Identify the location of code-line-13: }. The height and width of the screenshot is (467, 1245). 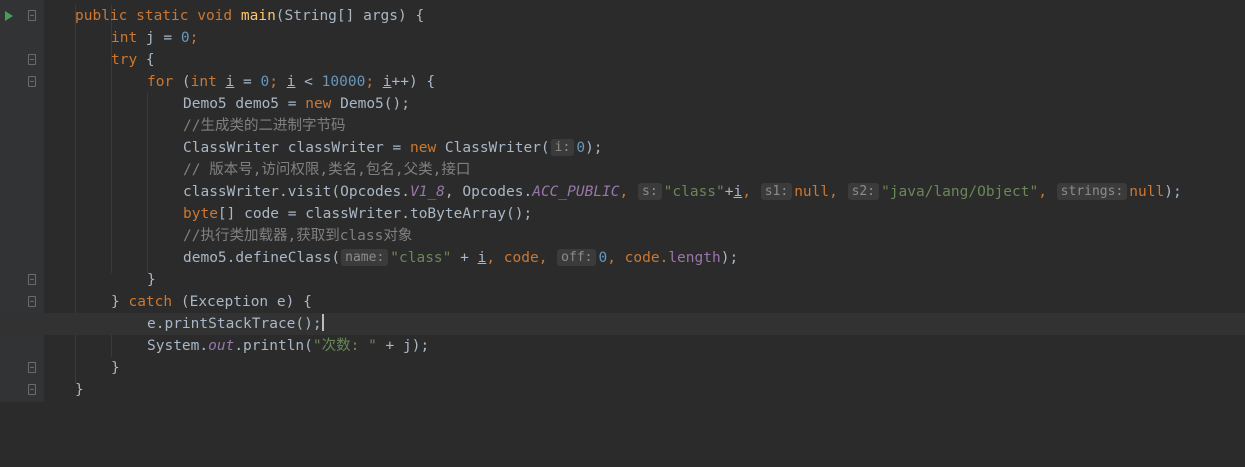
(622, 280).